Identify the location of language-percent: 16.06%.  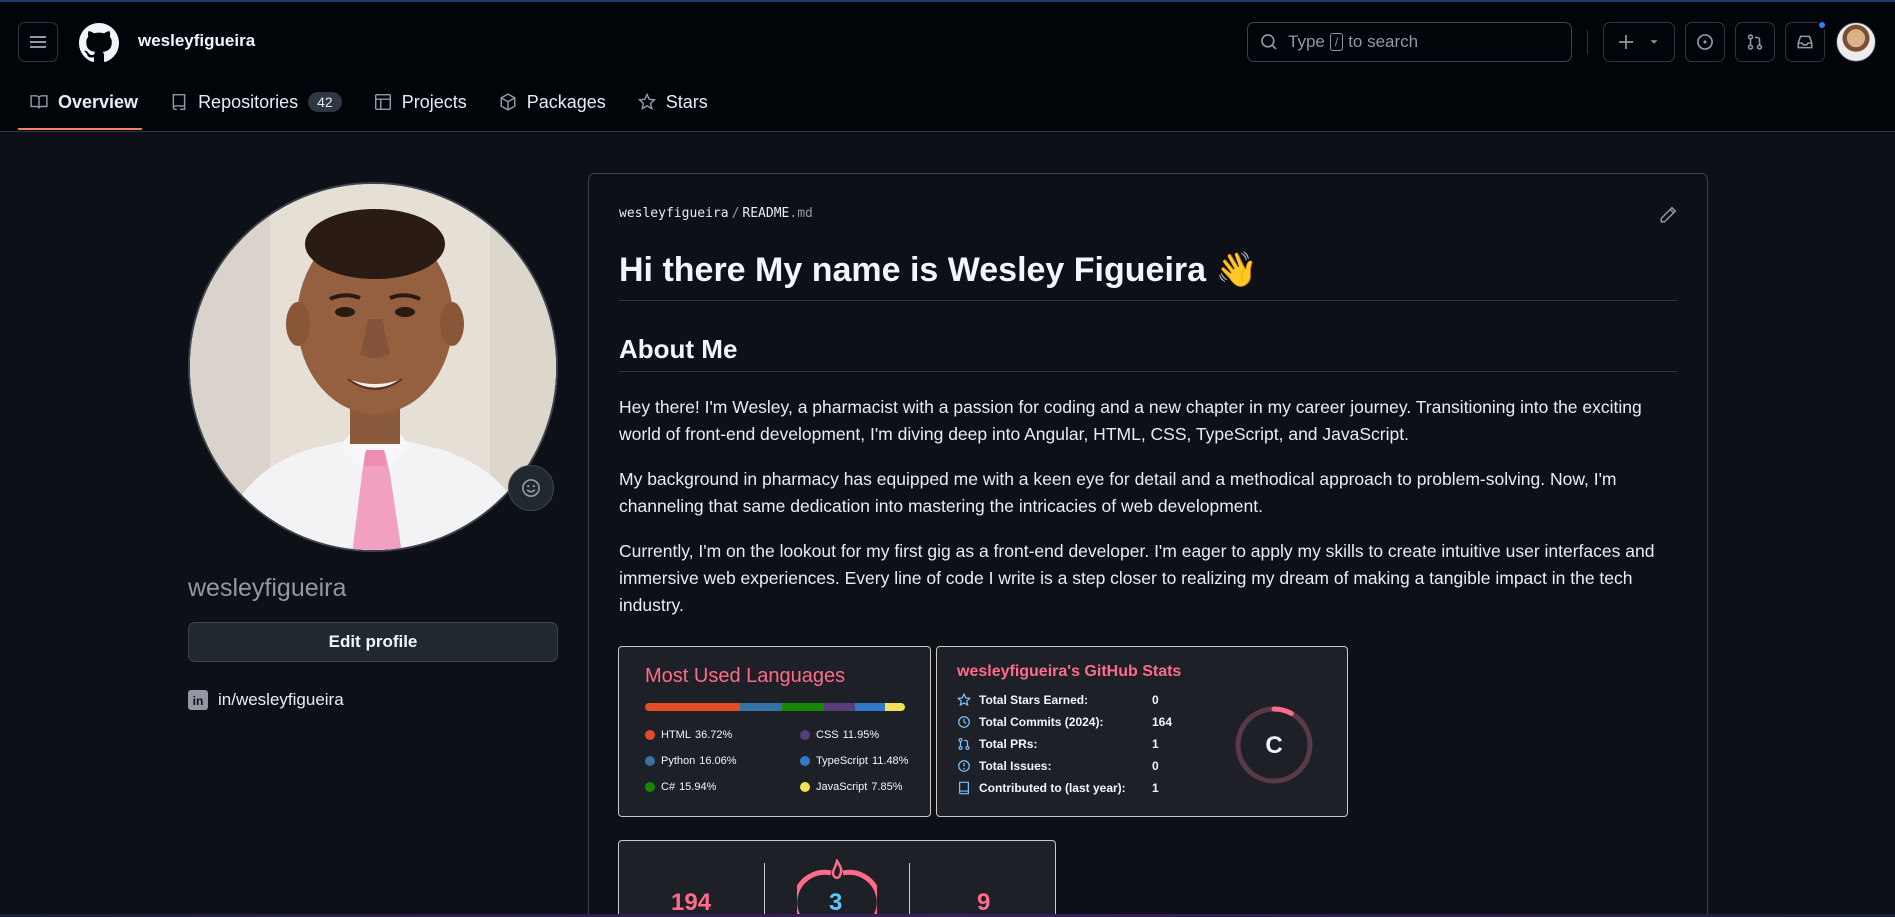
(718, 761).